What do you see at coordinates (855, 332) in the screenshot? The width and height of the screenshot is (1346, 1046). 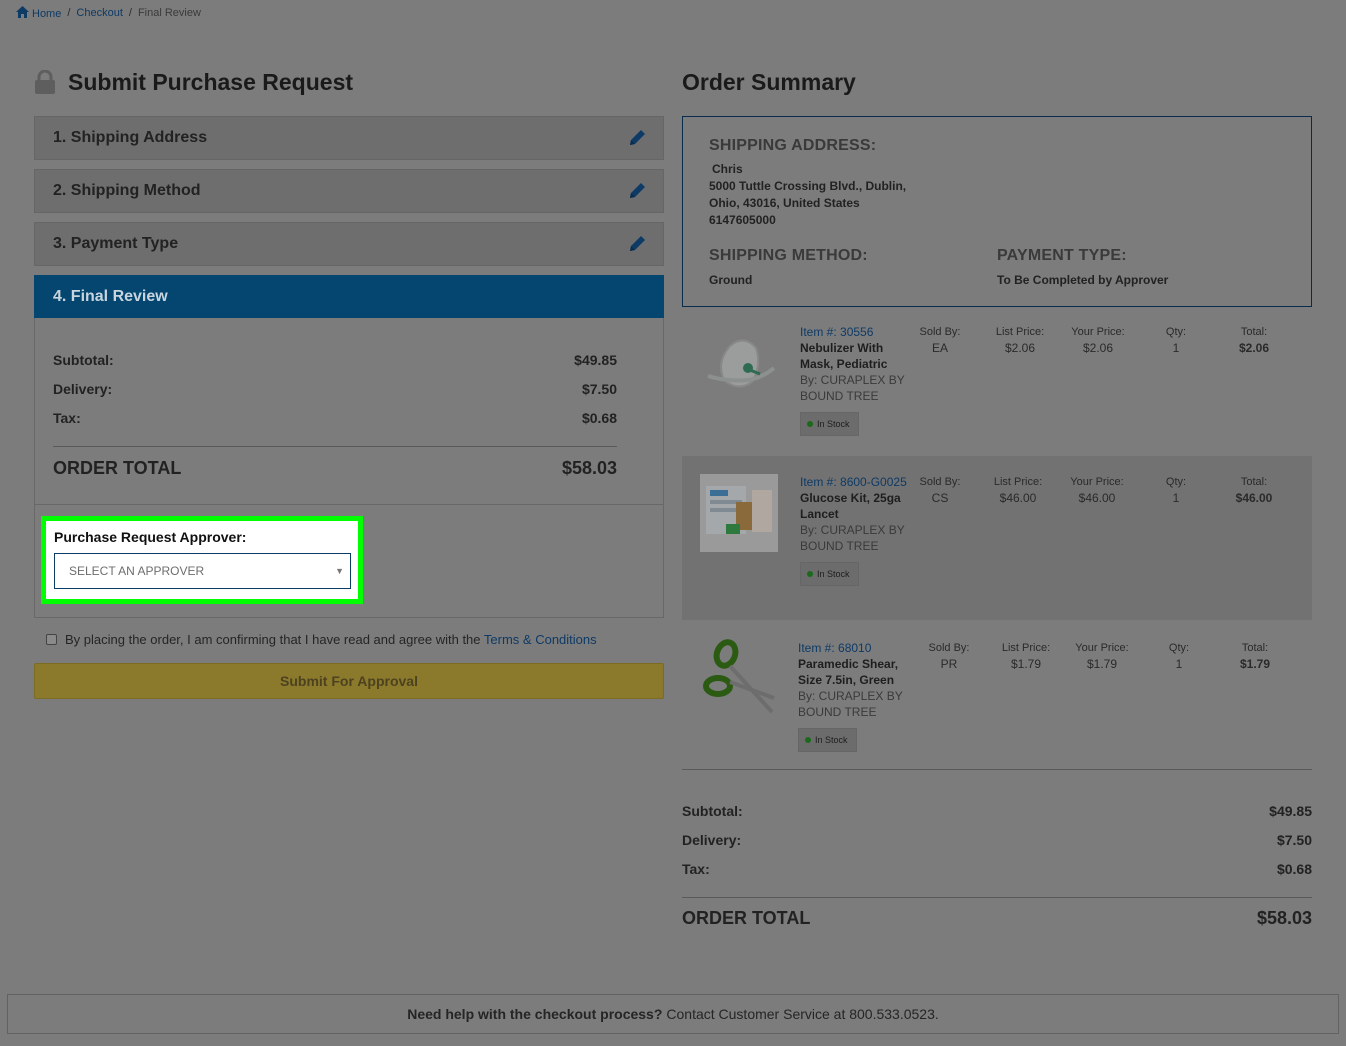 I see `item-number-link: Item #: 30556` at bounding box center [855, 332].